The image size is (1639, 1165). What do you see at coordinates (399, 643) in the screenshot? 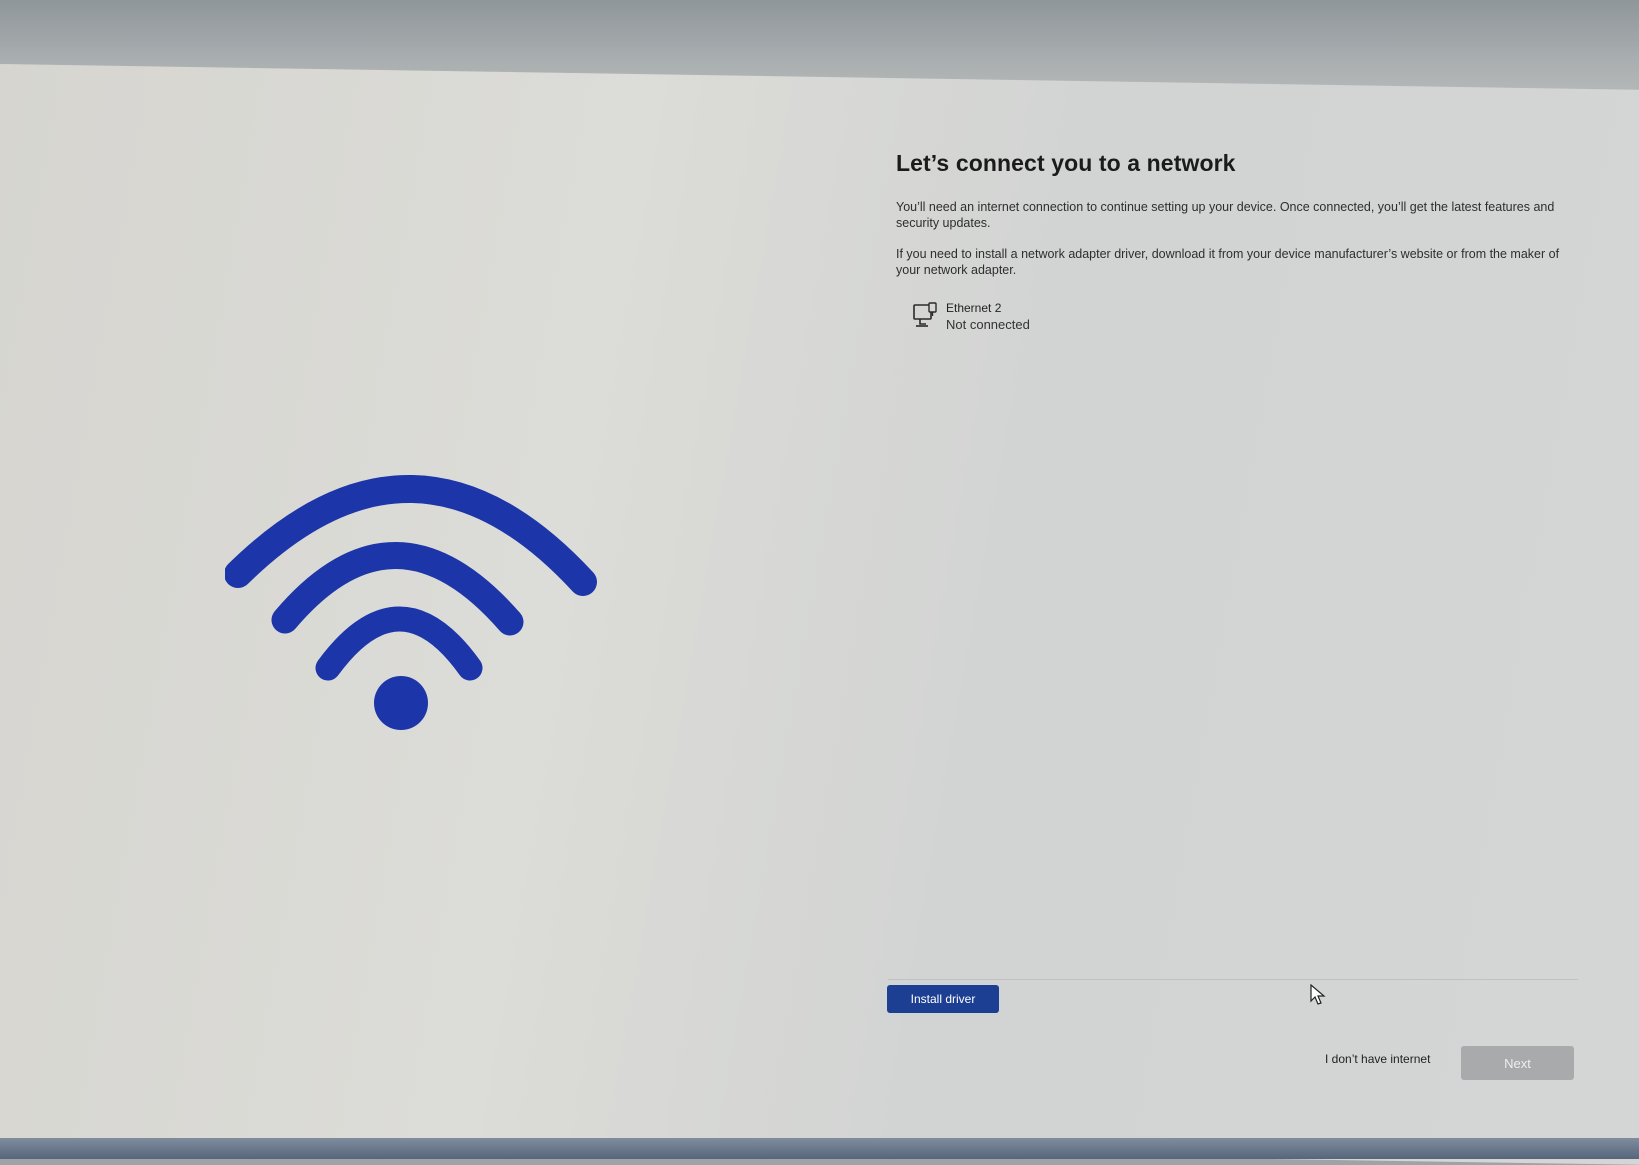
I see `wifi-arc-inner` at bounding box center [399, 643].